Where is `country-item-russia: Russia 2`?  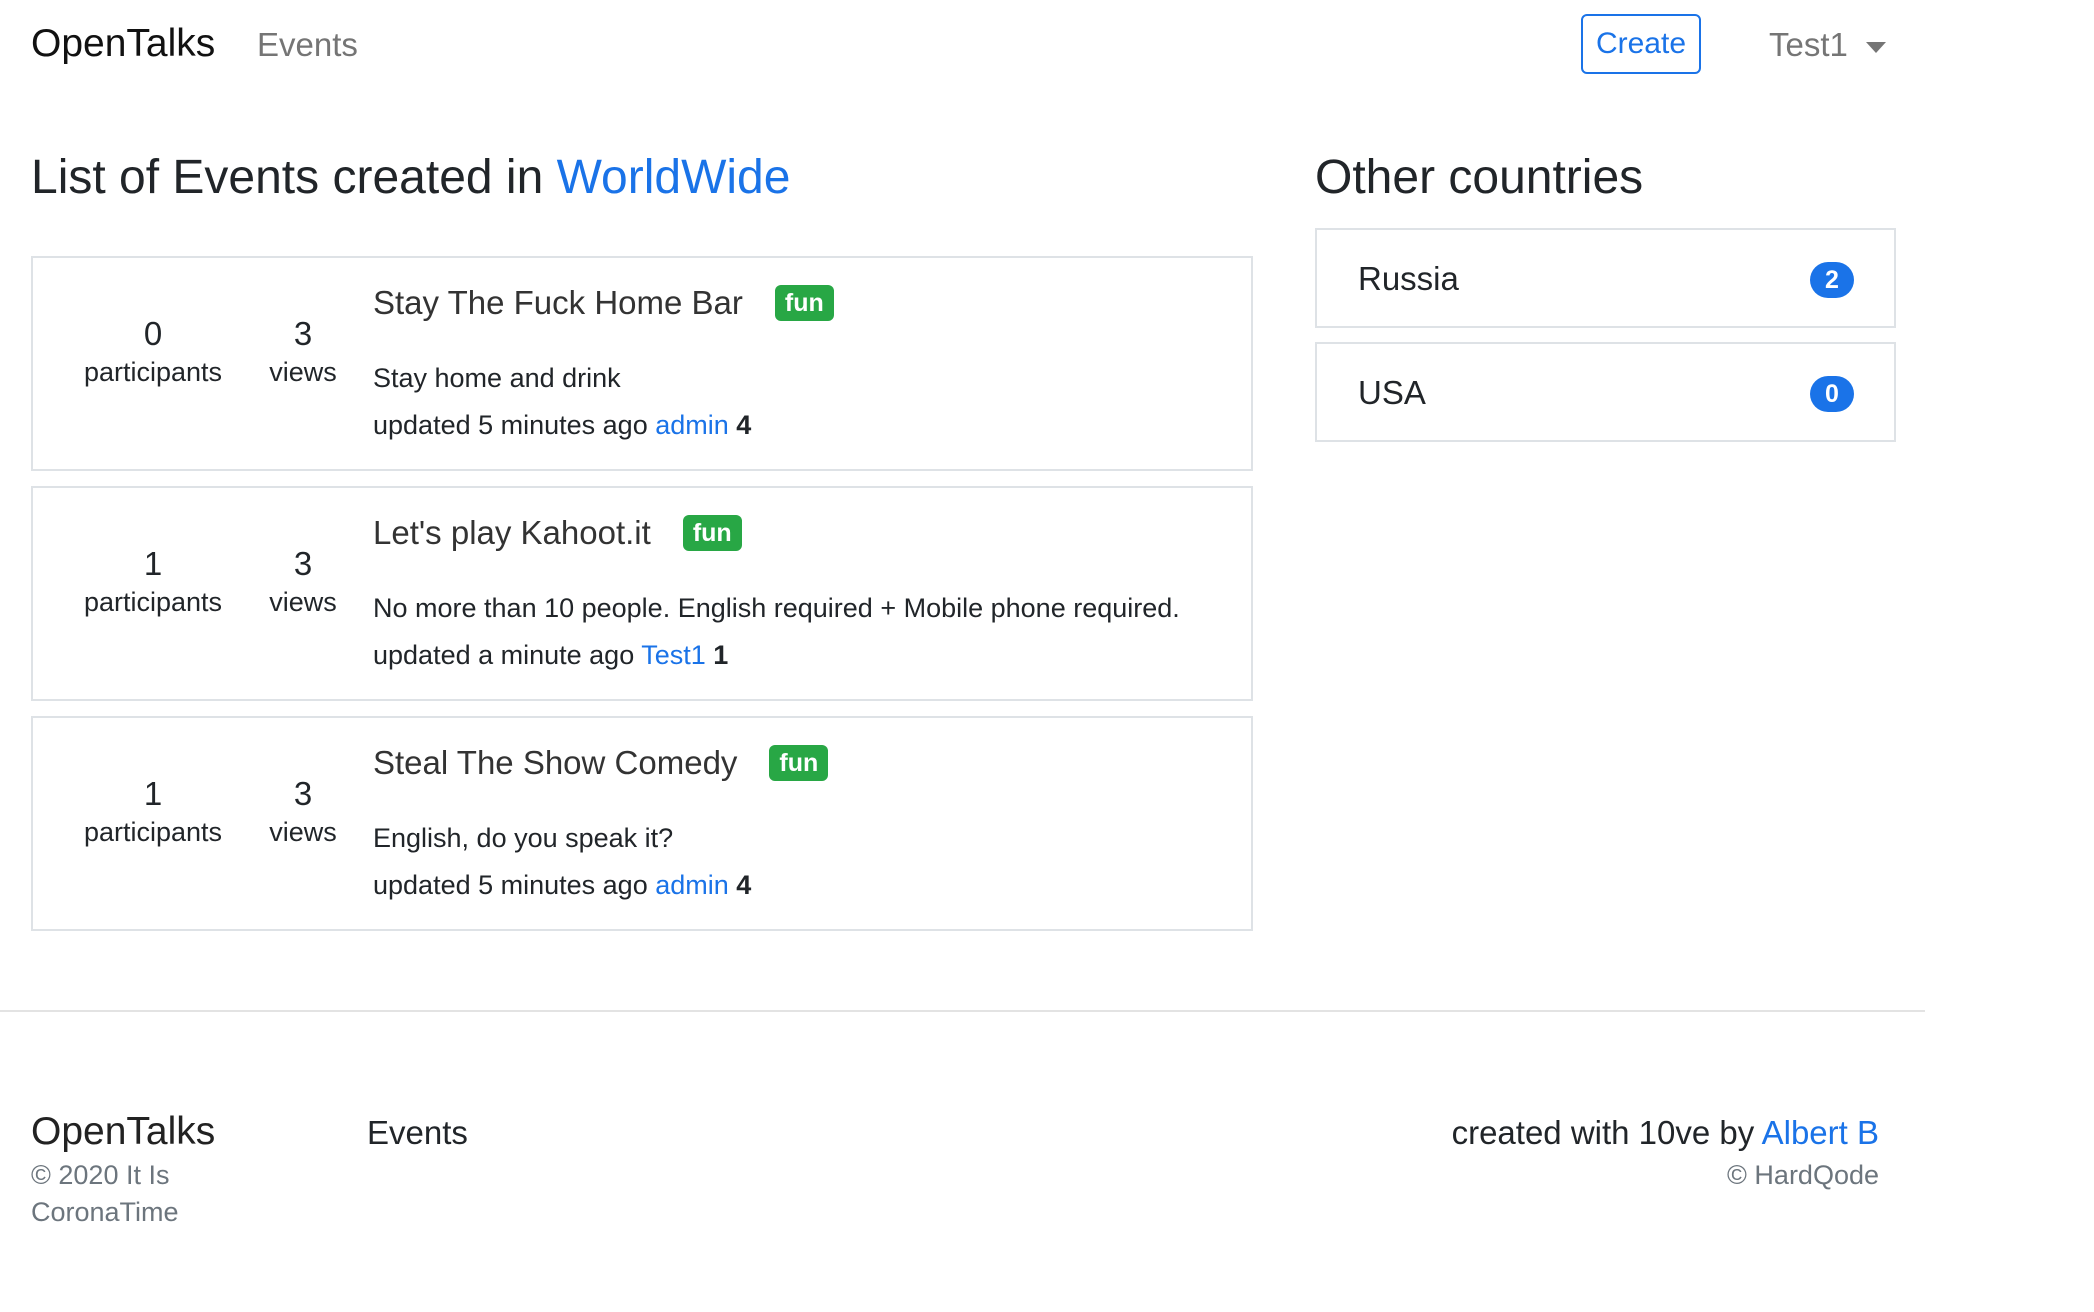
country-item-russia: Russia 2 is located at coordinates (1605, 278).